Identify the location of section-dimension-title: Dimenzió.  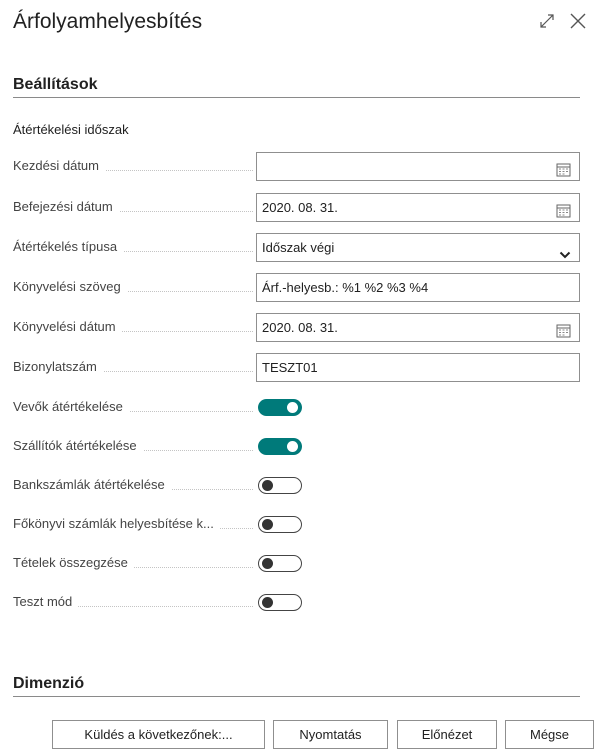
(48, 684).